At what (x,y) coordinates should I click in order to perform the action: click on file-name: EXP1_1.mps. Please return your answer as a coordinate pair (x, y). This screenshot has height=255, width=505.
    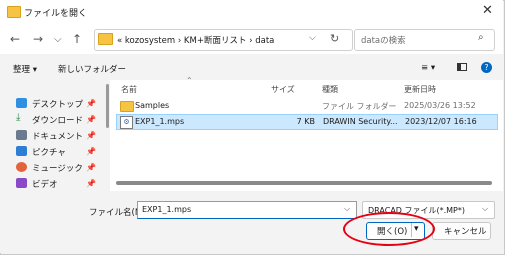
    Looking at the image, I should click on (160, 121).